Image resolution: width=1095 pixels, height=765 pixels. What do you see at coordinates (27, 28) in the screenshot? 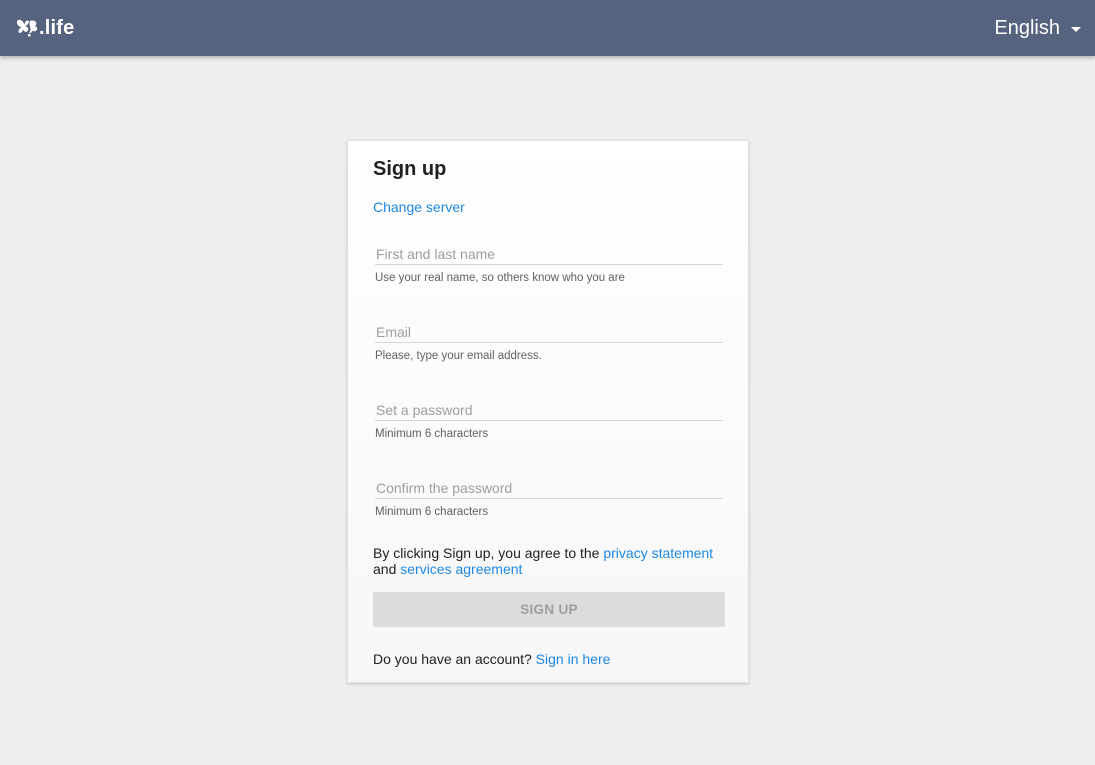
I see `butterfly-logo-icon` at bounding box center [27, 28].